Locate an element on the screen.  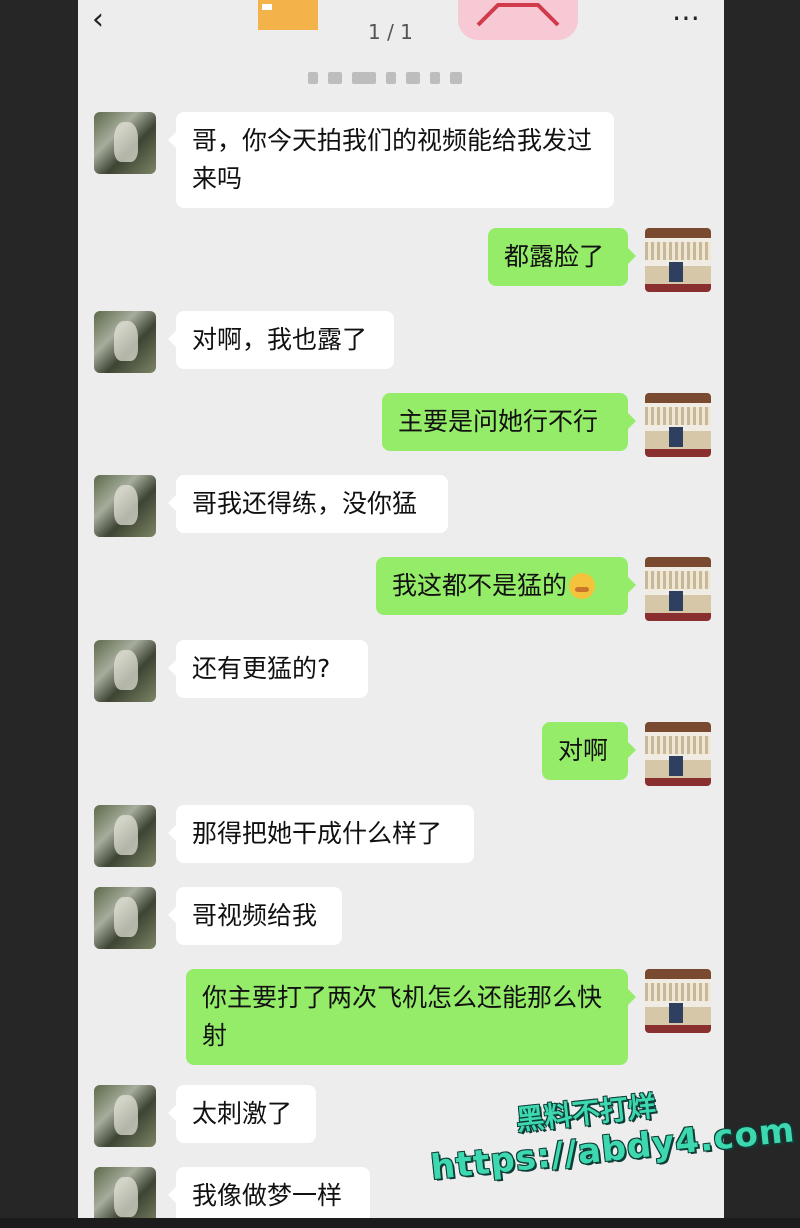
message-text: 哥，你今天拍我们的视频能给我发过来吗 is located at coordinates (392, 159).